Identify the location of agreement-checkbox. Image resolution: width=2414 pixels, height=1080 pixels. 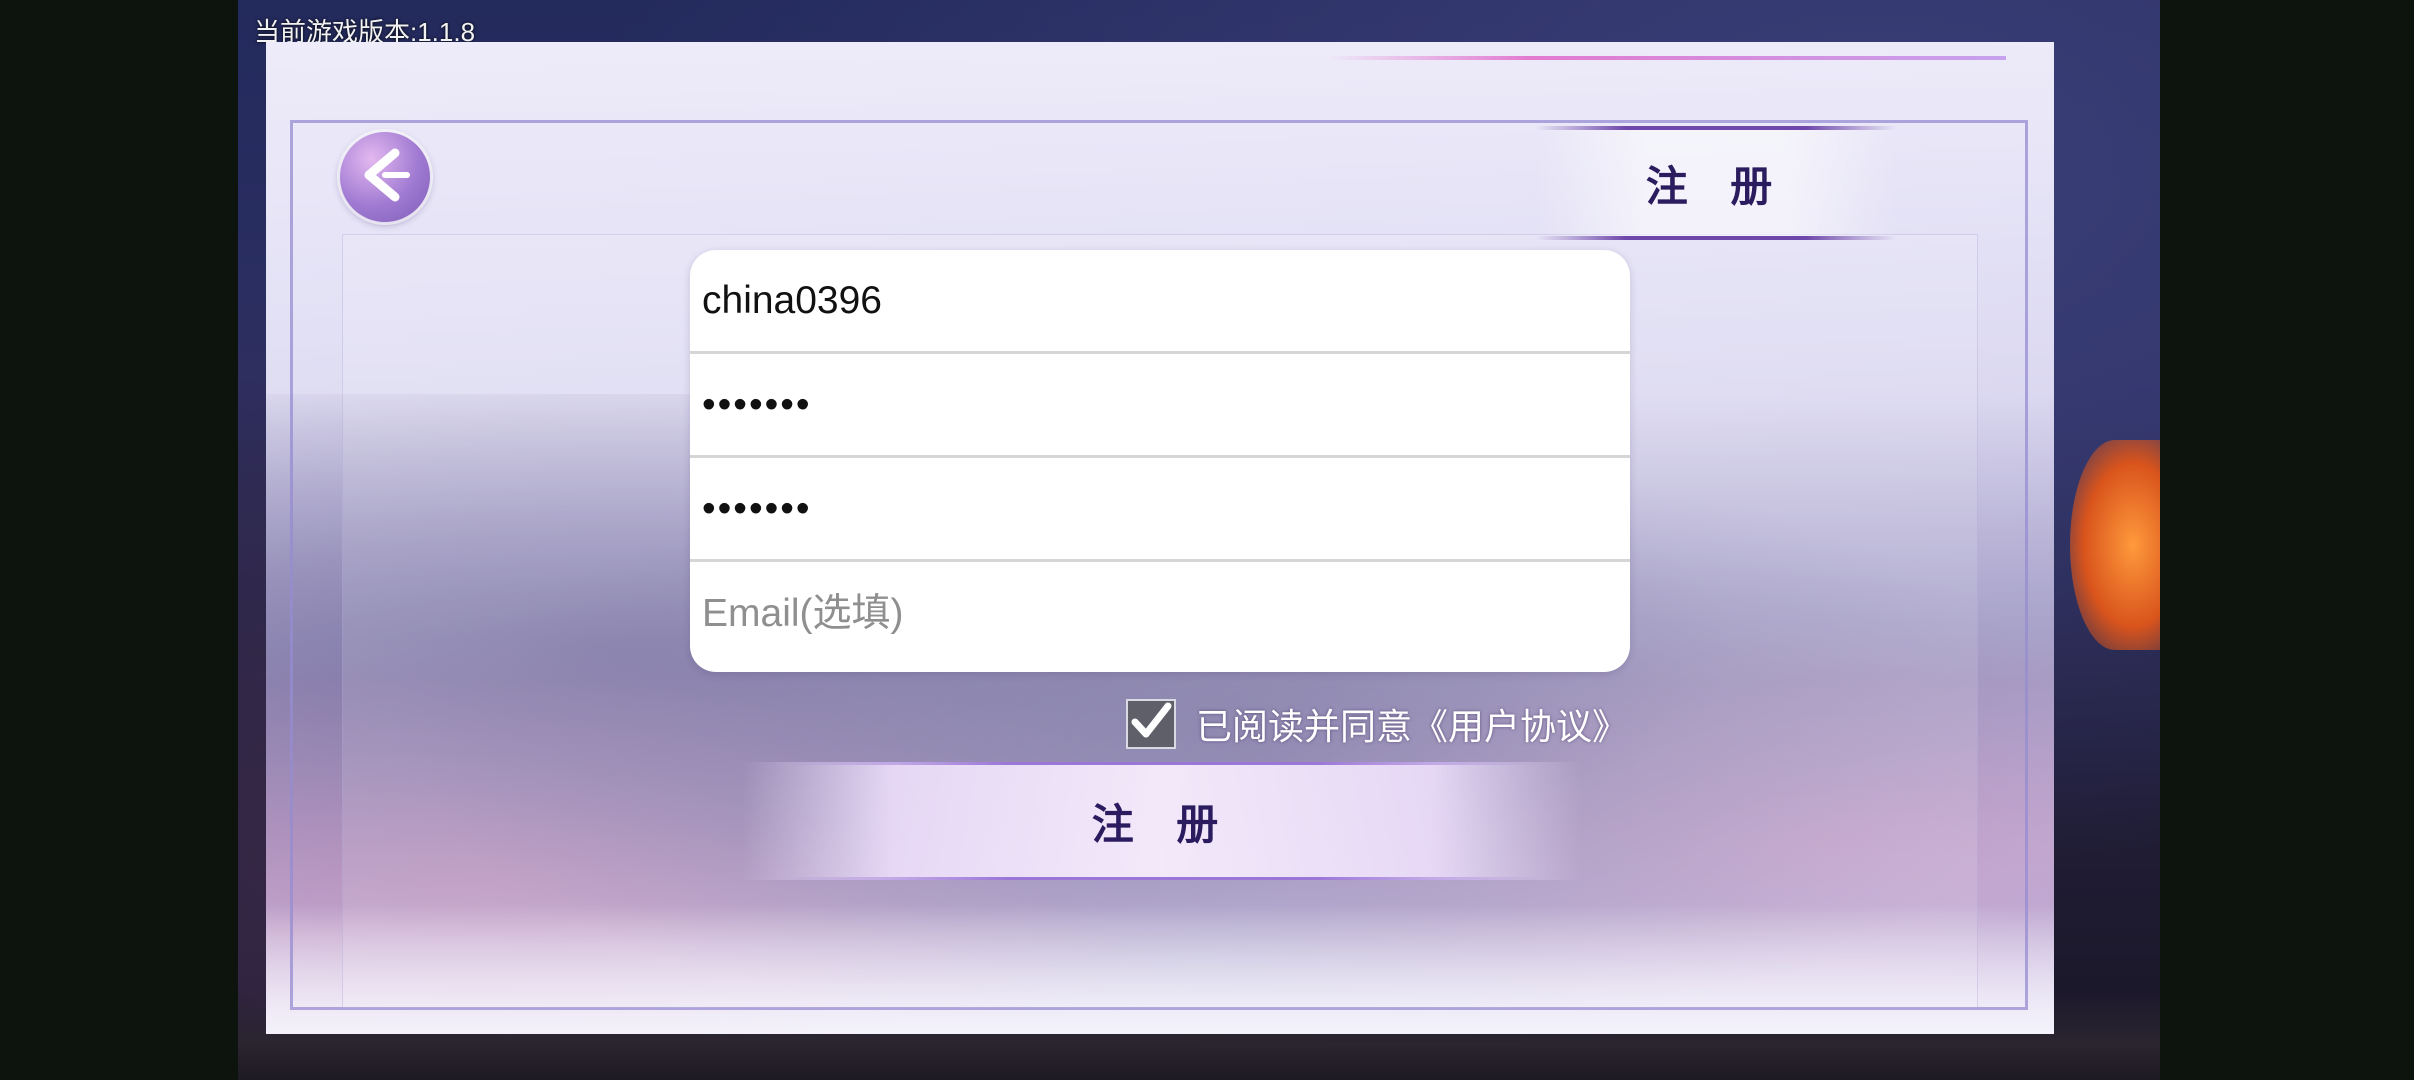
(1151, 724).